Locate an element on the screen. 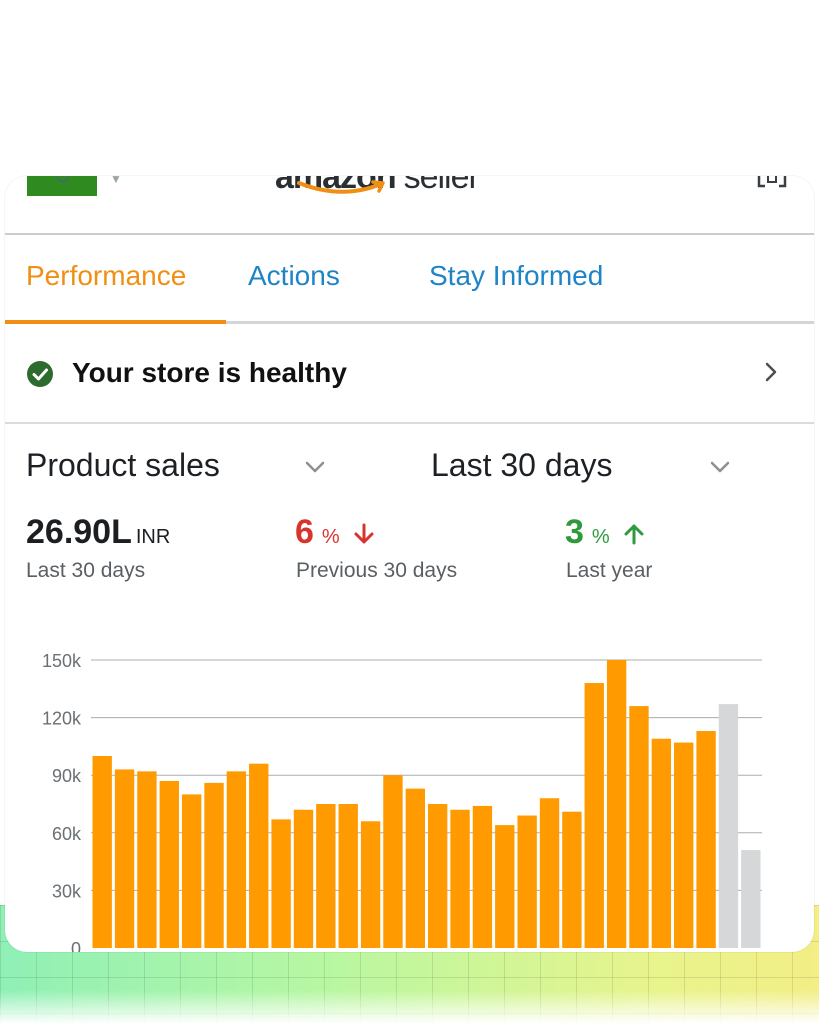 The width and height of the screenshot is (819, 1024). last-year-change: 3% is located at coordinates (605, 532).